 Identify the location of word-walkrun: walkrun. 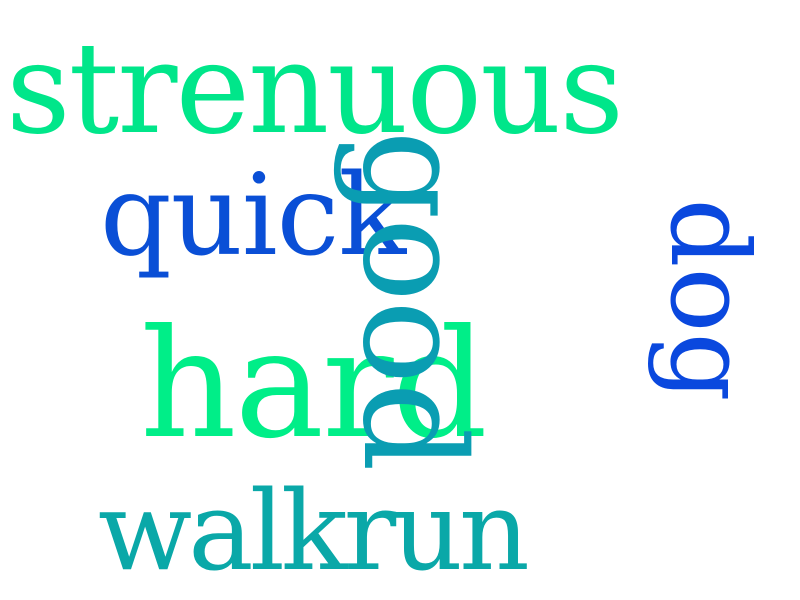
(314, 531).